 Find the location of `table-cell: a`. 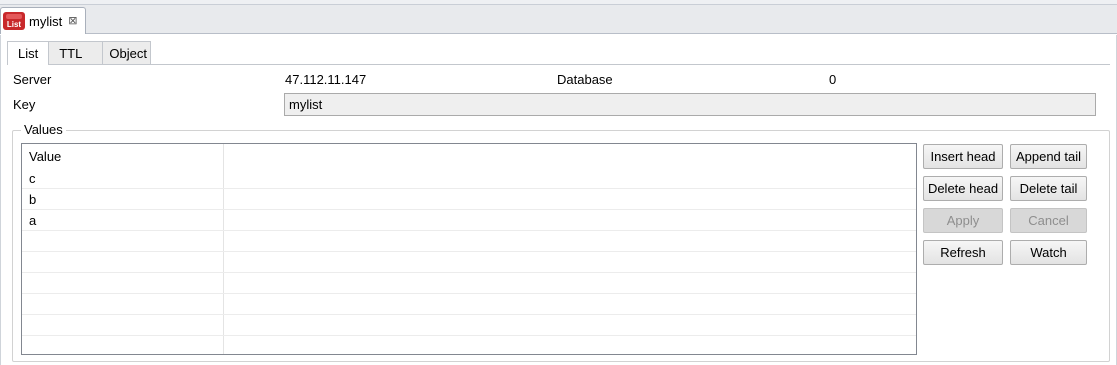

table-cell: a is located at coordinates (33, 220).